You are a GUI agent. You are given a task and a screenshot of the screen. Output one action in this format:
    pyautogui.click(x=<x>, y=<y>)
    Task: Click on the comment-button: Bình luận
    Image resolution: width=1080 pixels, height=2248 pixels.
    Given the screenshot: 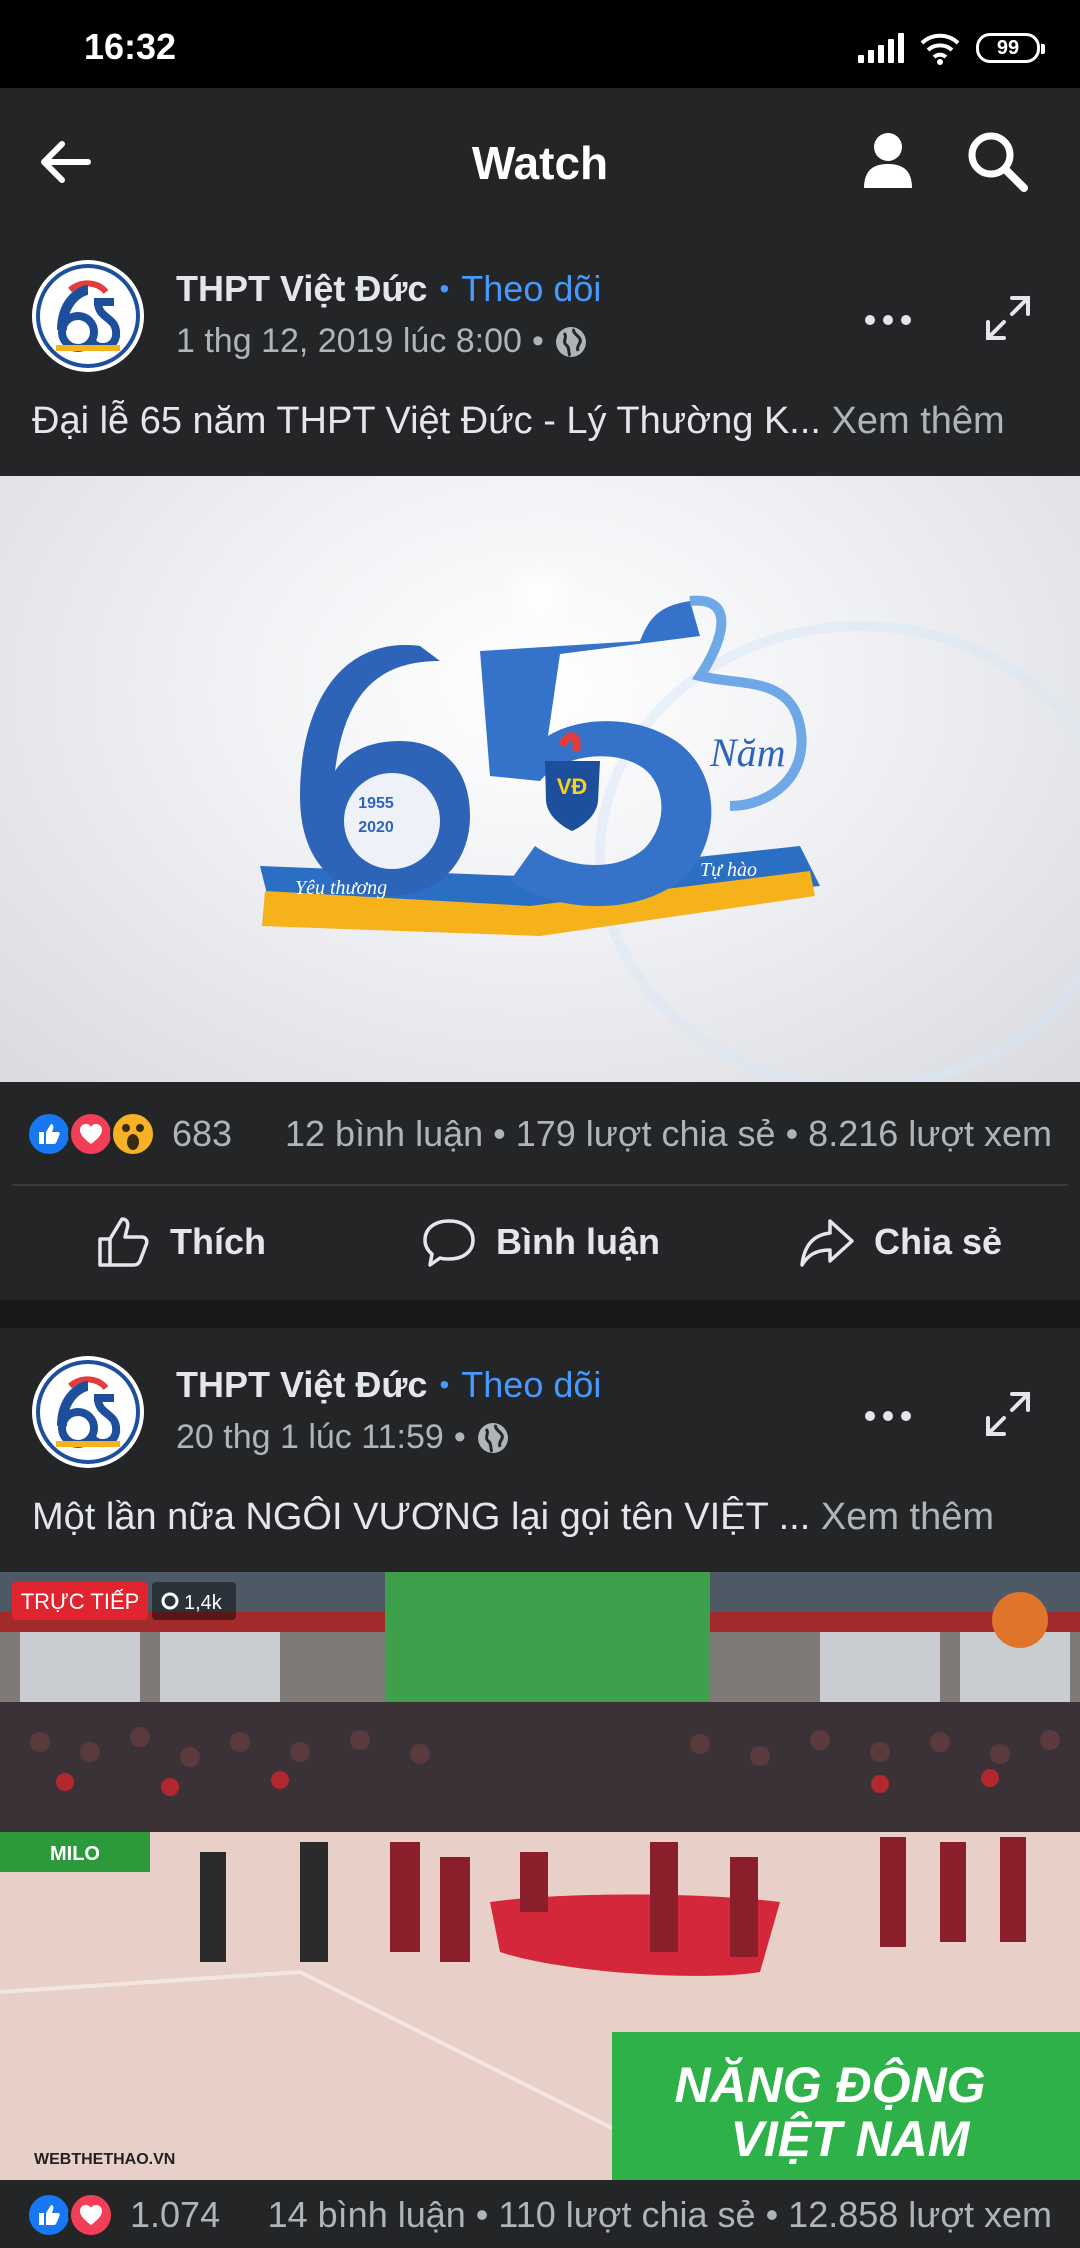 What is the action you would take?
    pyautogui.click(x=540, y=1242)
    